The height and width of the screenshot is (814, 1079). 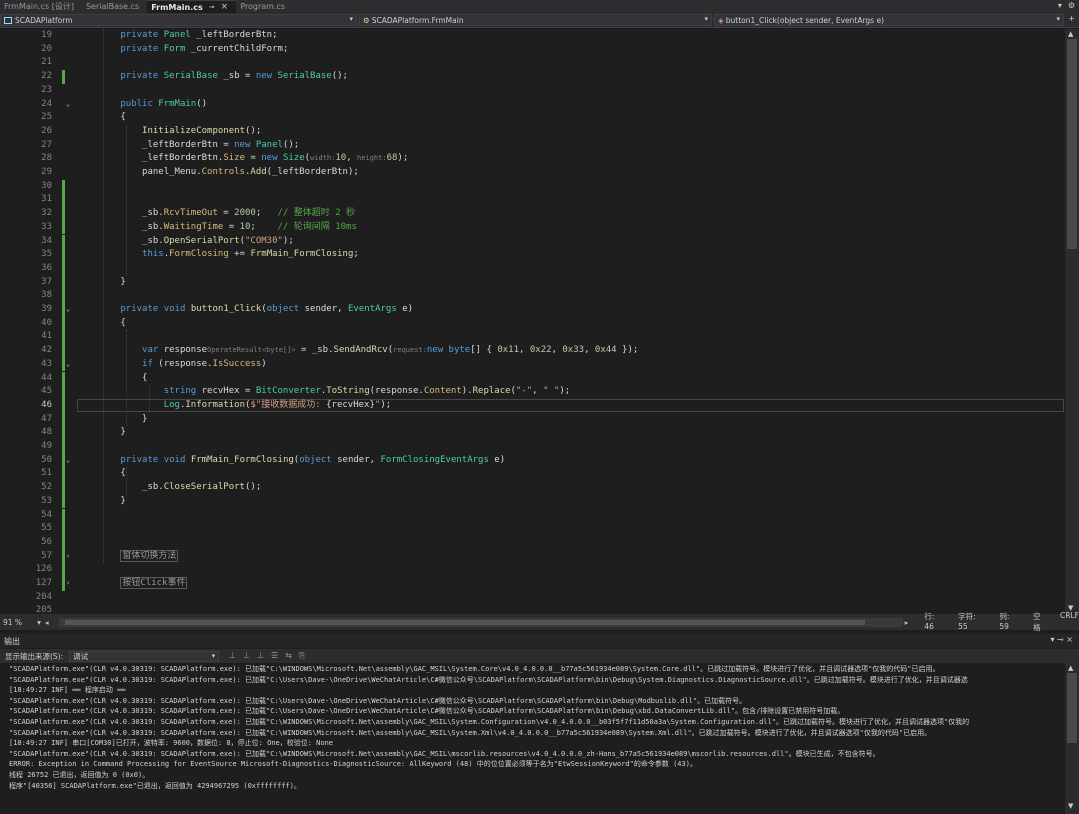 I want to click on code-line: 19 private Panel _leftBorderBtn;, so click(x=532, y=36).